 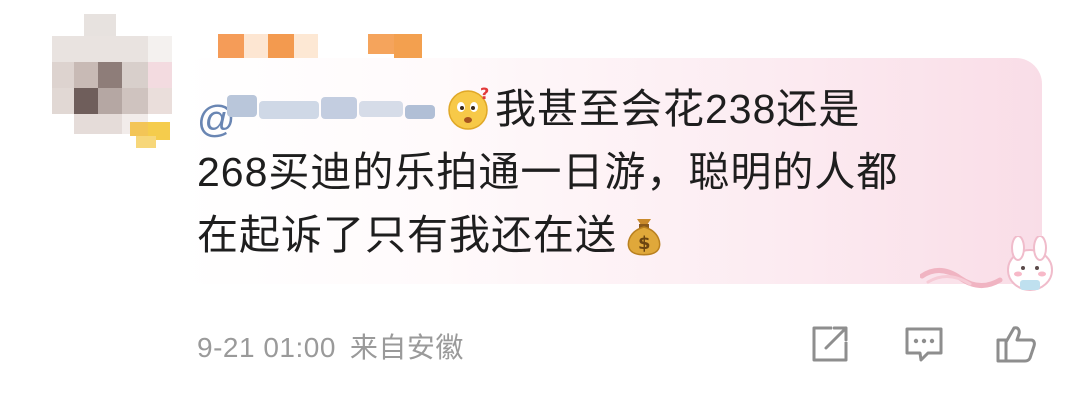 What do you see at coordinates (548, 172) in the screenshot?
I see `comment-line-2: 268买迪的乐拍通一日游，聪明的人都` at bounding box center [548, 172].